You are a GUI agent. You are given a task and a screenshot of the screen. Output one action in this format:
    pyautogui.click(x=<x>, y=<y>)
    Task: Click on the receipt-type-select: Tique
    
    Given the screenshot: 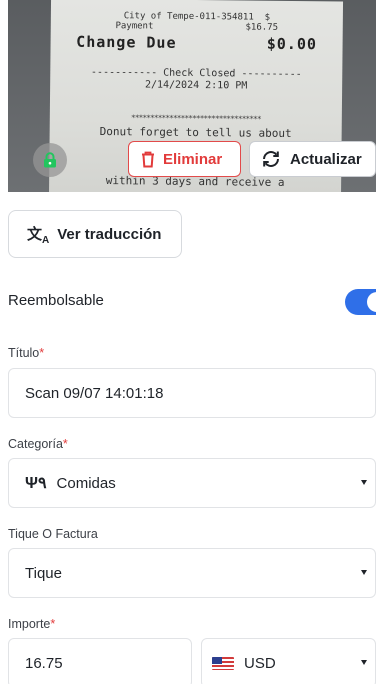 What is the action you would take?
    pyautogui.click(x=192, y=573)
    